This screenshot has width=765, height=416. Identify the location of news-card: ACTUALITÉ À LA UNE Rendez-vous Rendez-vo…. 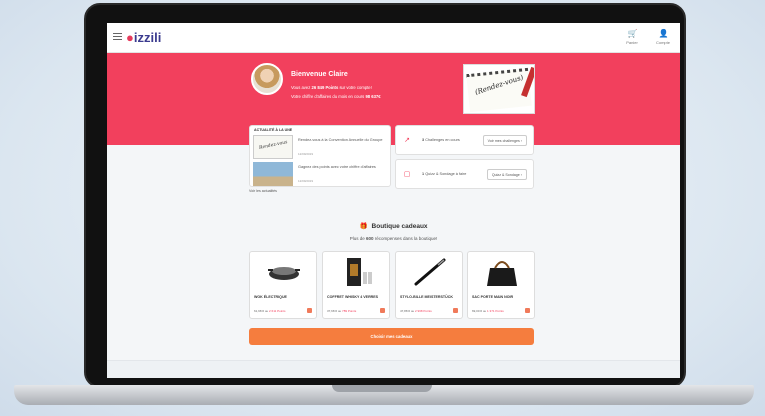
(320, 156).